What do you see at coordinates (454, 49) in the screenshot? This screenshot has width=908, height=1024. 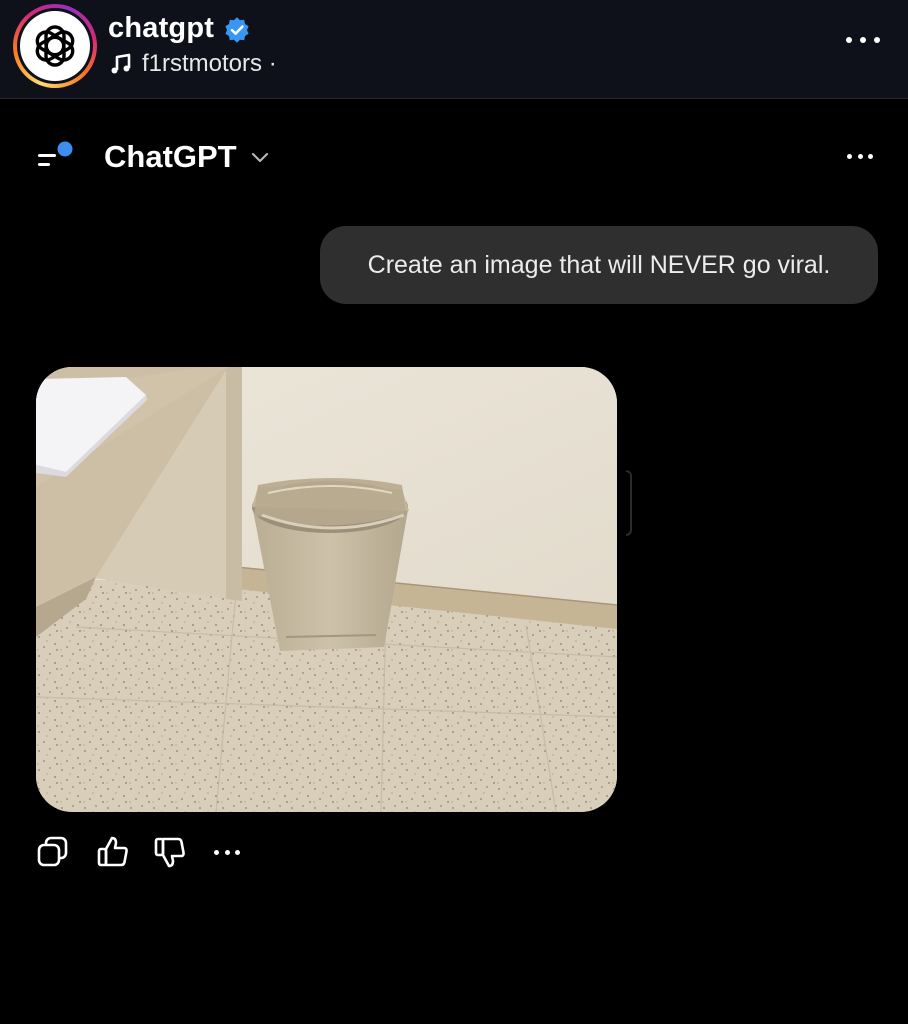 I see `post-header: chatgpt f1rstmotors ·` at bounding box center [454, 49].